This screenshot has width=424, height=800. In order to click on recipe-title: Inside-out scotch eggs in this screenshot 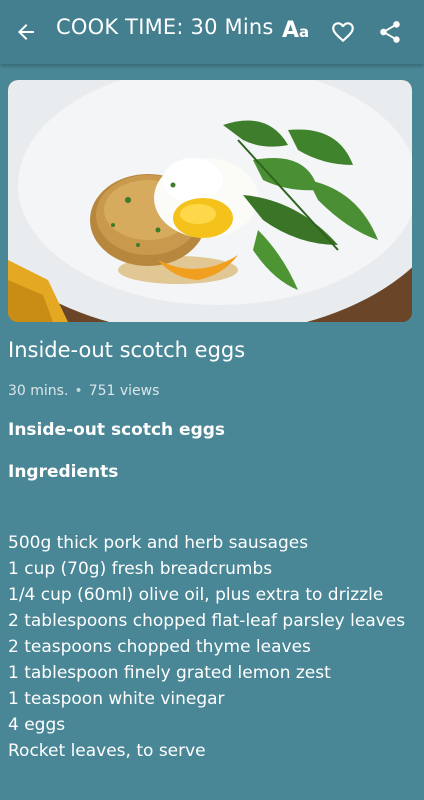, I will do `click(127, 350)`.